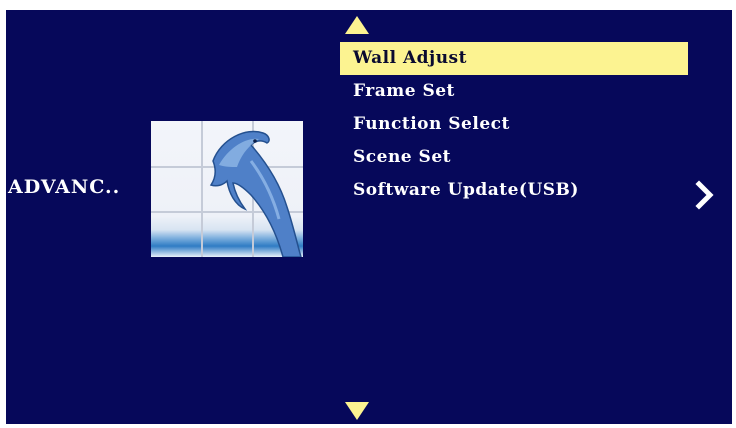 The width and height of the screenshot is (736, 428). Describe the element at coordinates (357, 25) in the screenshot. I see `scroll-up-arrow-icon` at that location.